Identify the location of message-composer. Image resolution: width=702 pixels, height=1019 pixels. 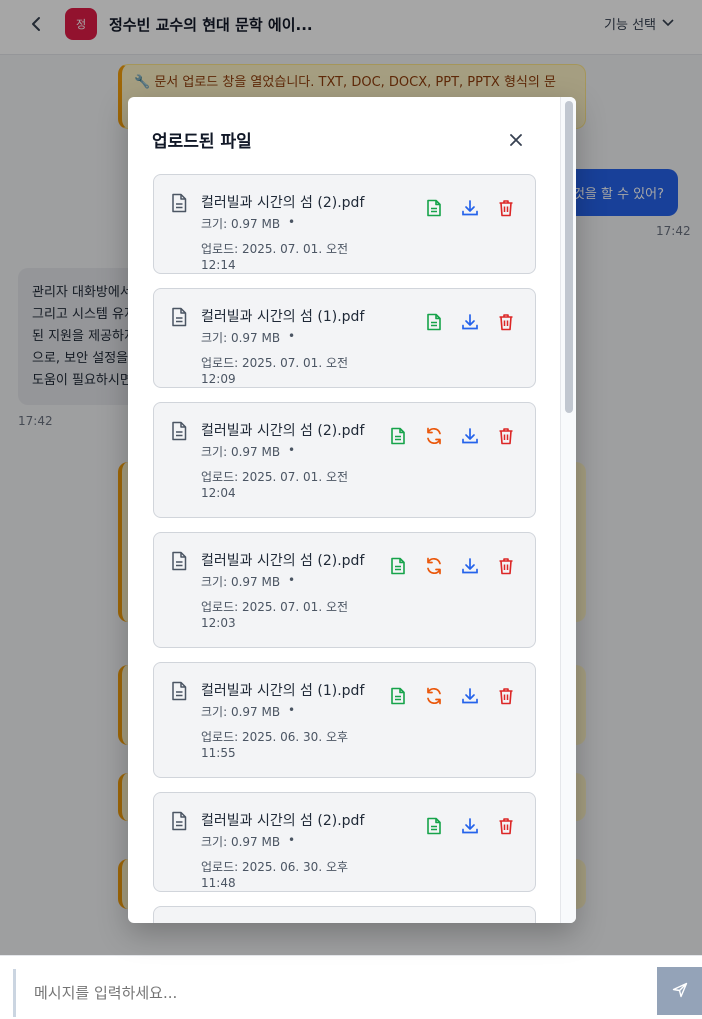
(351, 987).